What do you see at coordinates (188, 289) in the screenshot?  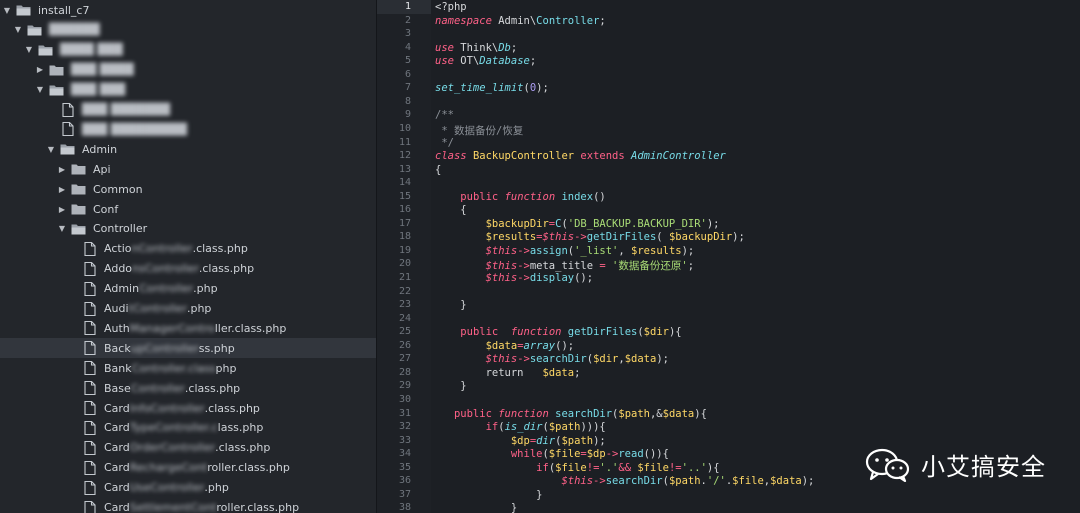 I see `tree-file: Admin Controller .php` at bounding box center [188, 289].